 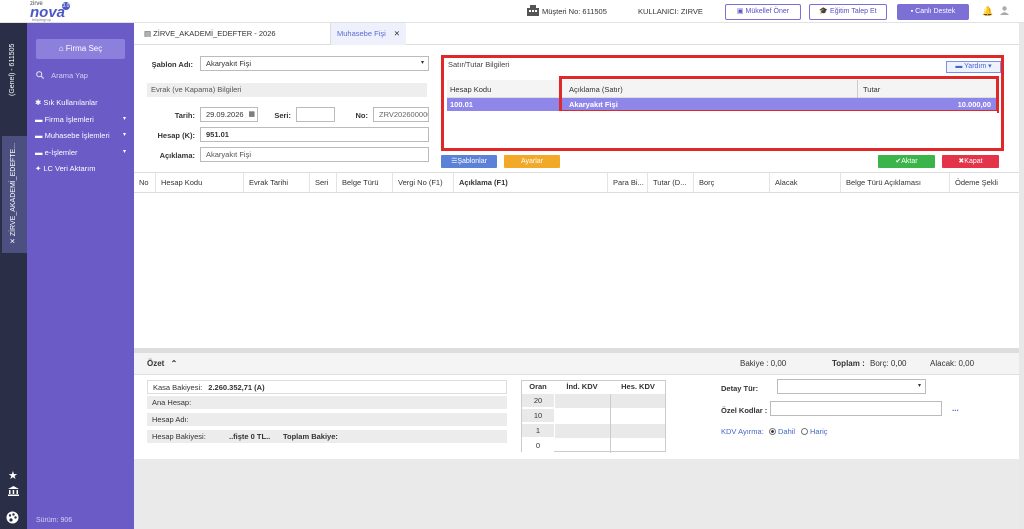 What do you see at coordinates (472, 161) in the screenshot?
I see `sablonlar-label: Şablonlar` at bounding box center [472, 161].